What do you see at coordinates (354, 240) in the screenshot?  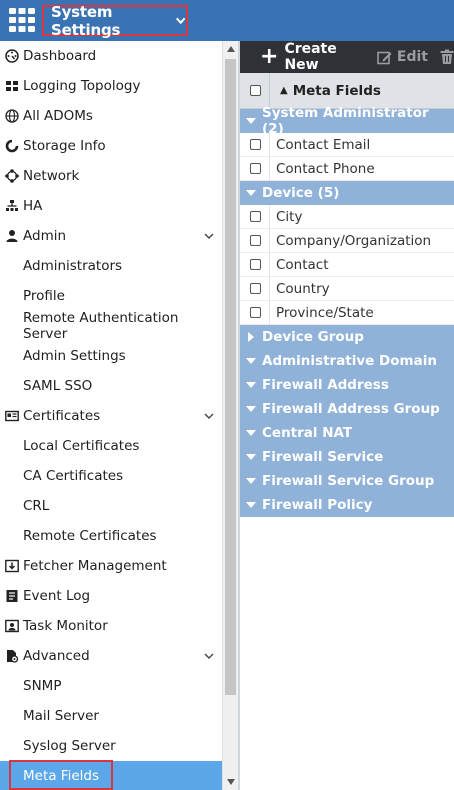 I see `row-label: Company/Organization` at bounding box center [354, 240].